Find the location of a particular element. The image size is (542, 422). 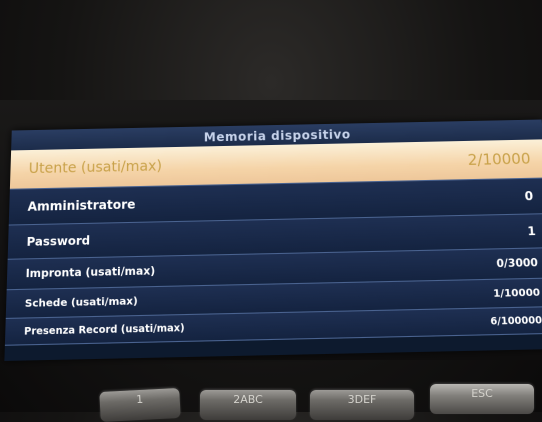

key-label: ESC is located at coordinates (482, 393).